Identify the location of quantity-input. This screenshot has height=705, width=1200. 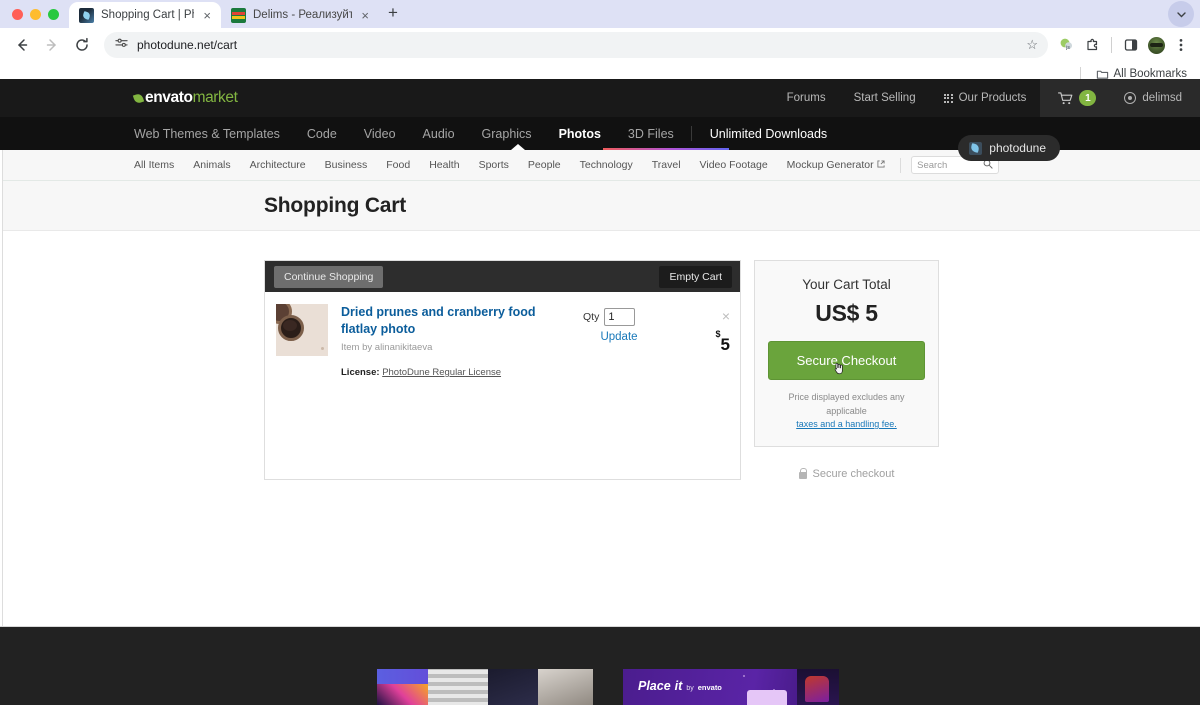
(620, 317).